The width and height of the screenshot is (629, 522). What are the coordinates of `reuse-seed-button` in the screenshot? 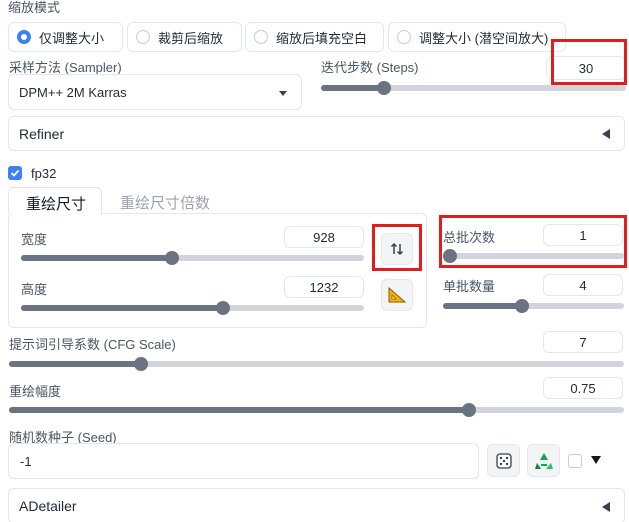 It's located at (543, 460).